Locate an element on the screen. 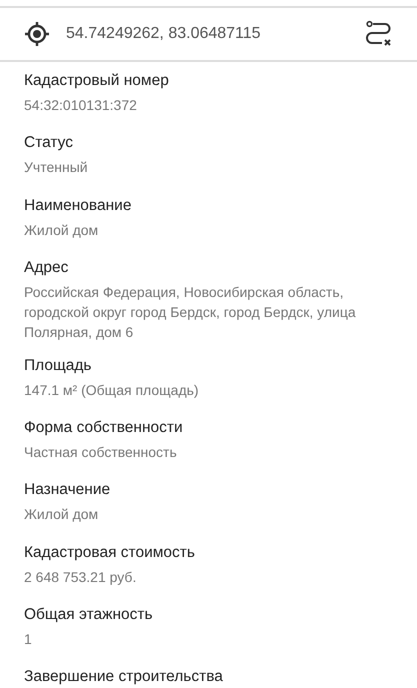 The height and width of the screenshot is (688, 417). field-label: Общая этажность is located at coordinates (89, 615).